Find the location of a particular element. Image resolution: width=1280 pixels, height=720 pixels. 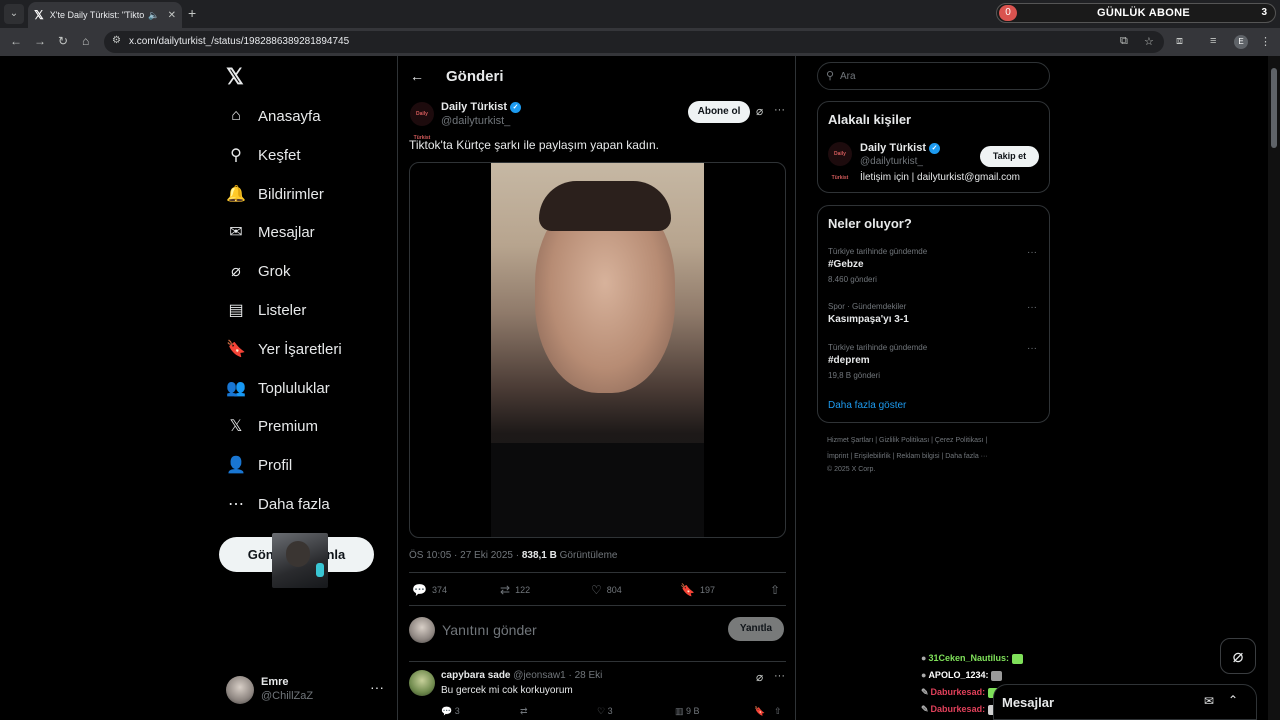

nav-more: ⋯ Daha fazla is located at coordinates (278, 504).